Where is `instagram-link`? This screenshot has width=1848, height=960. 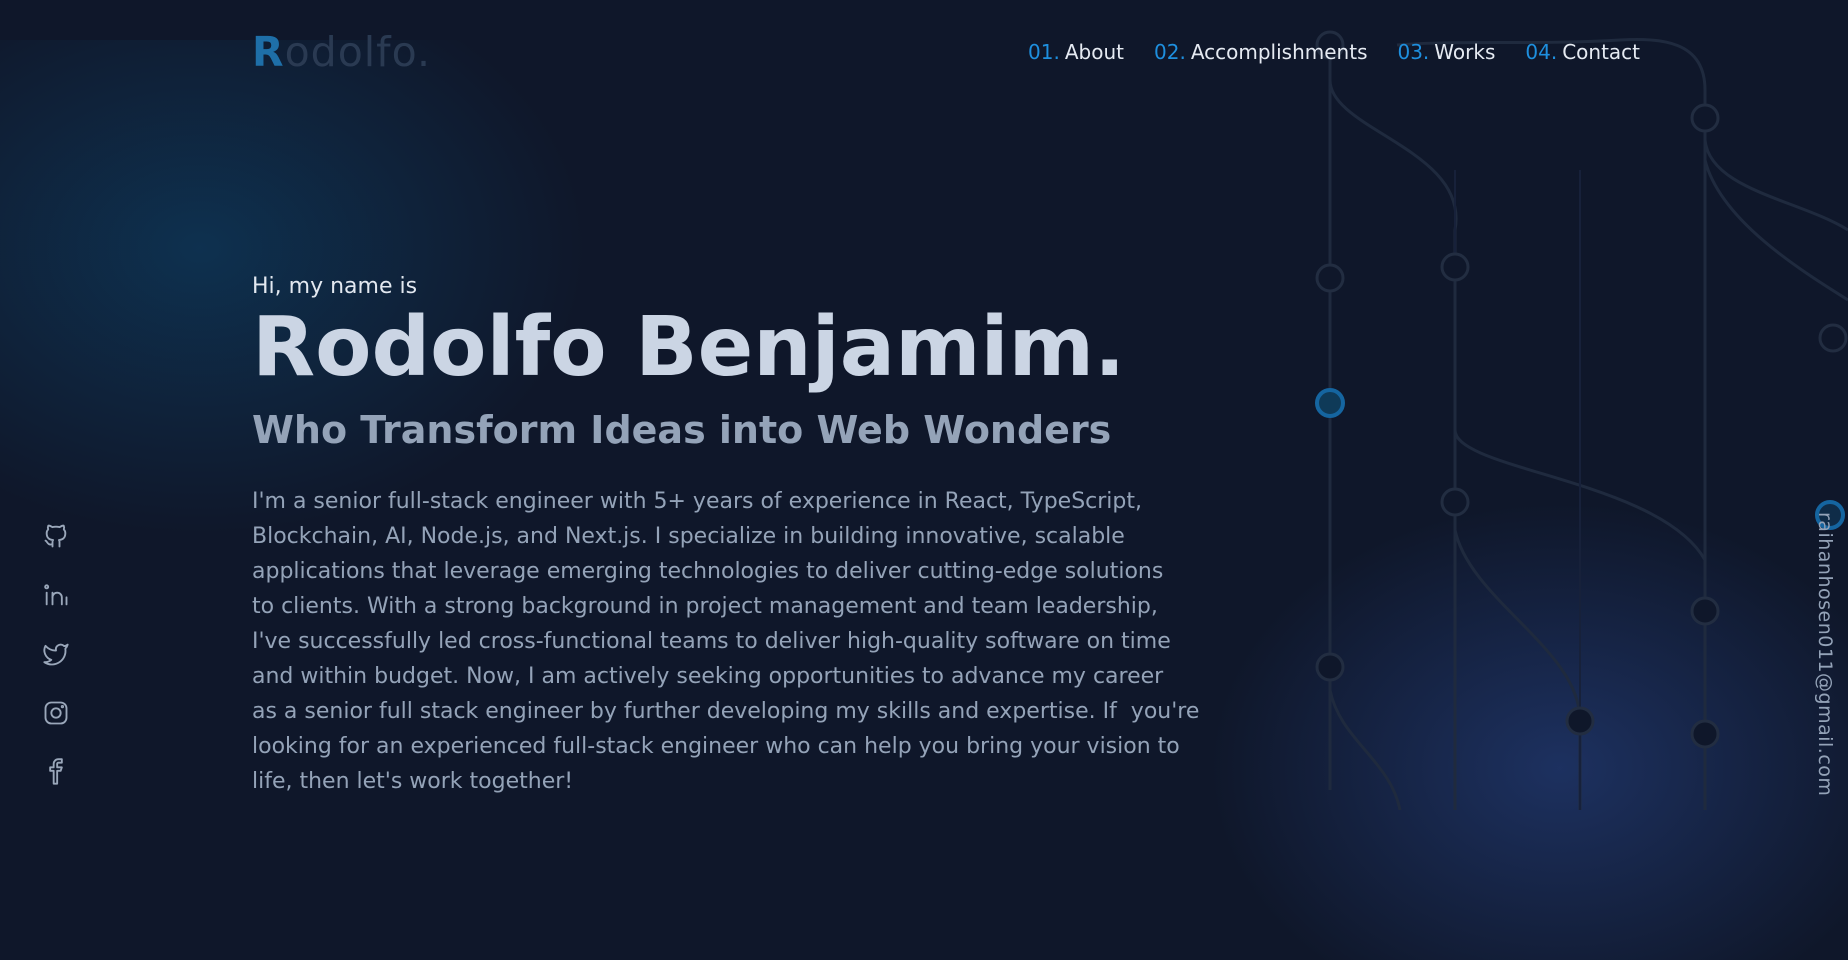
instagram-link is located at coordinates (56, 713).